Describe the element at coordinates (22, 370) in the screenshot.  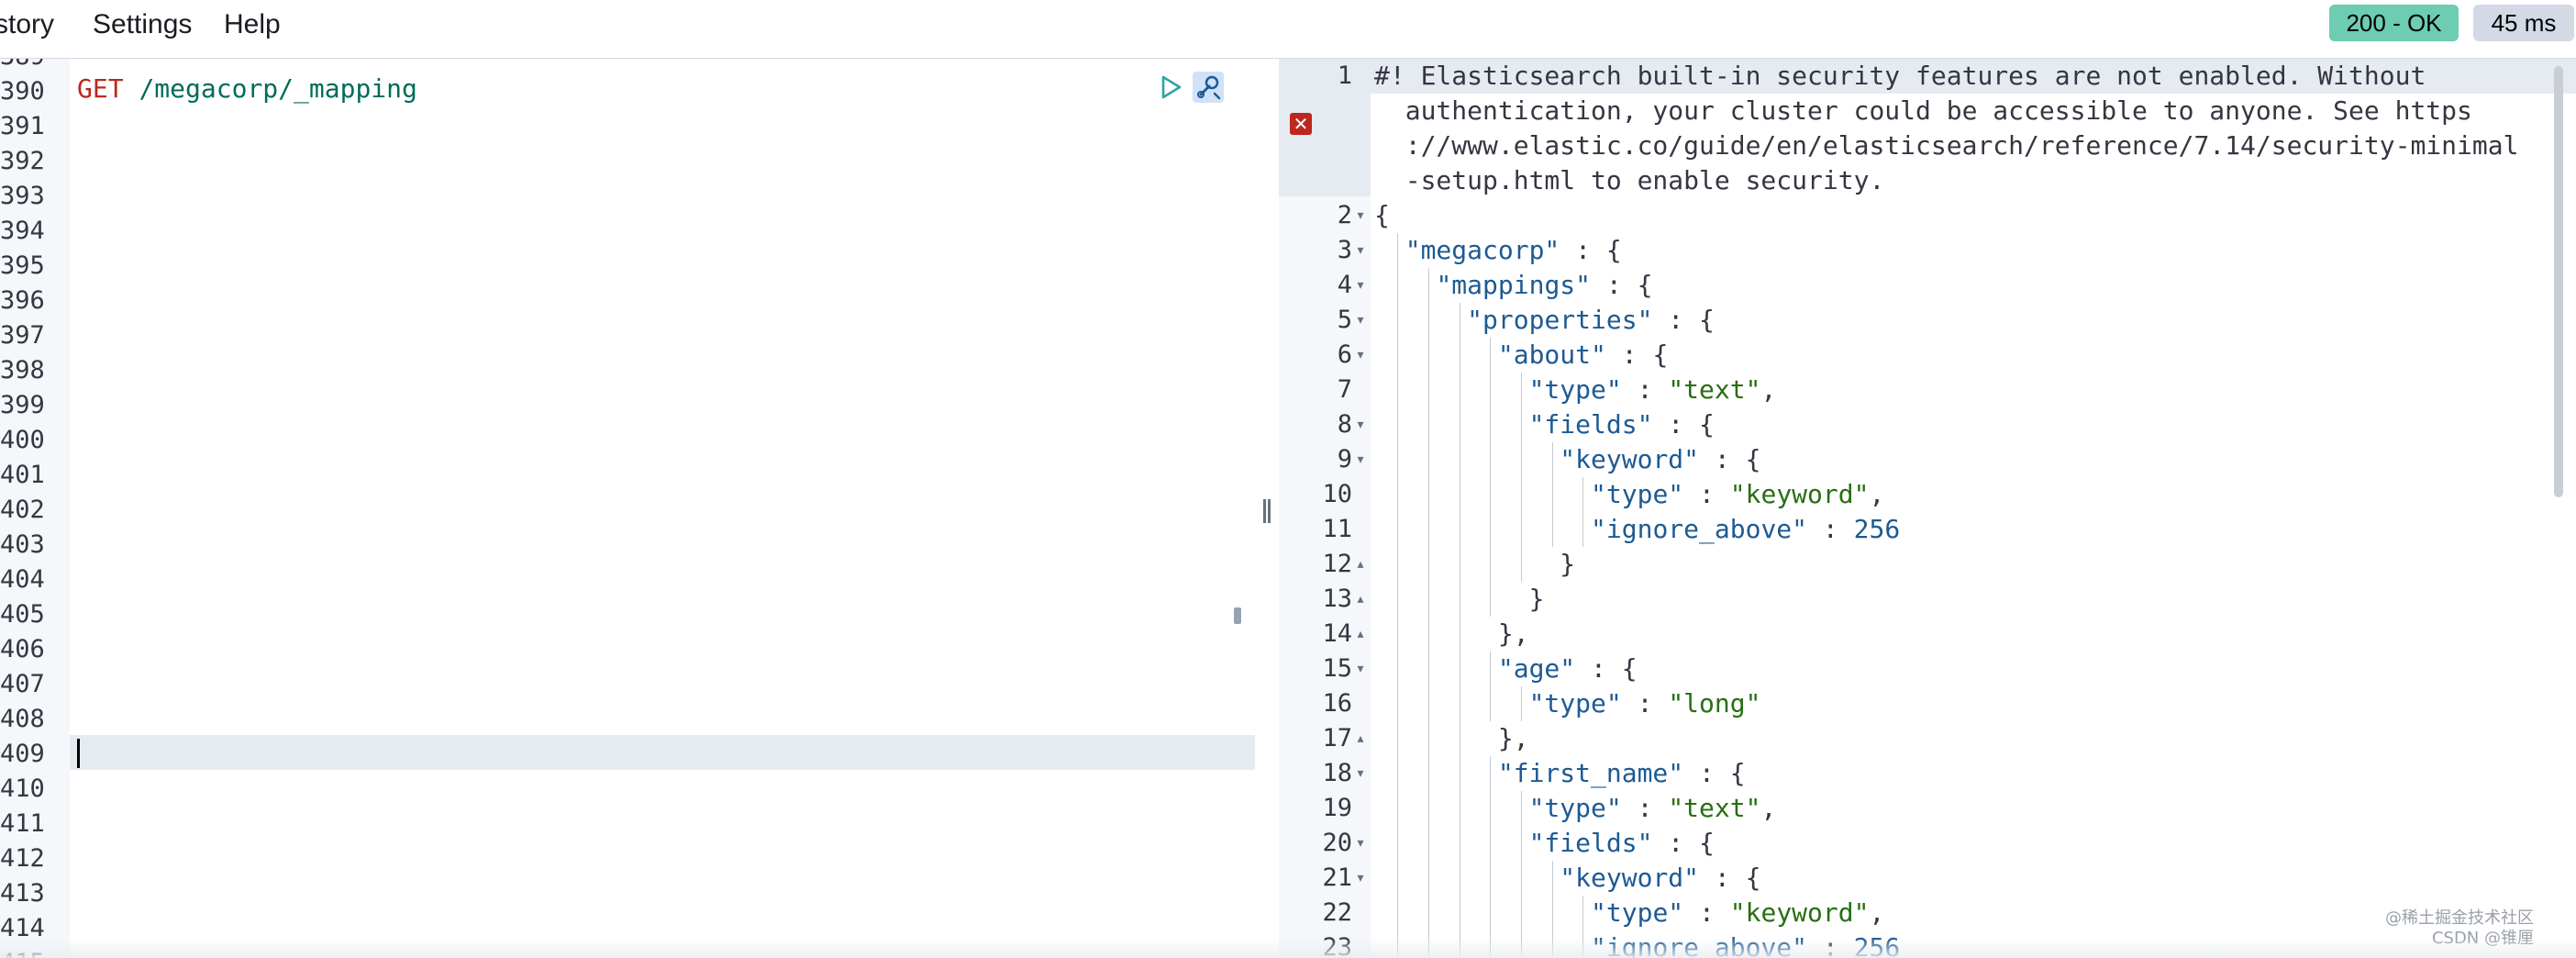
I see `line-number: 398` at that location.